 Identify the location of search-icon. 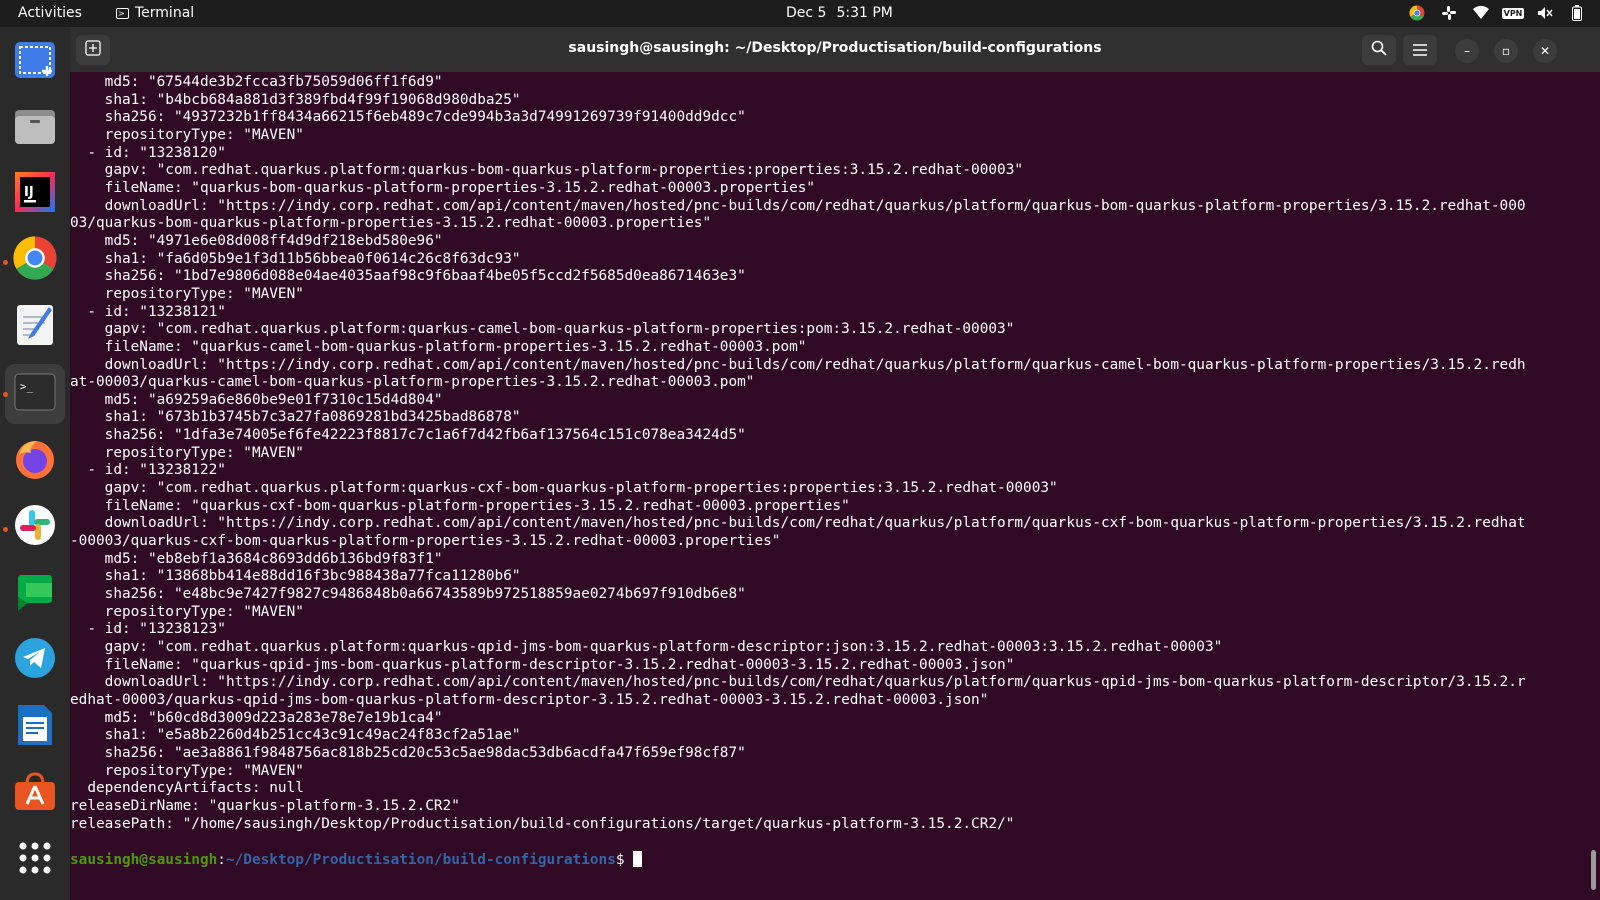
(1379, 50).